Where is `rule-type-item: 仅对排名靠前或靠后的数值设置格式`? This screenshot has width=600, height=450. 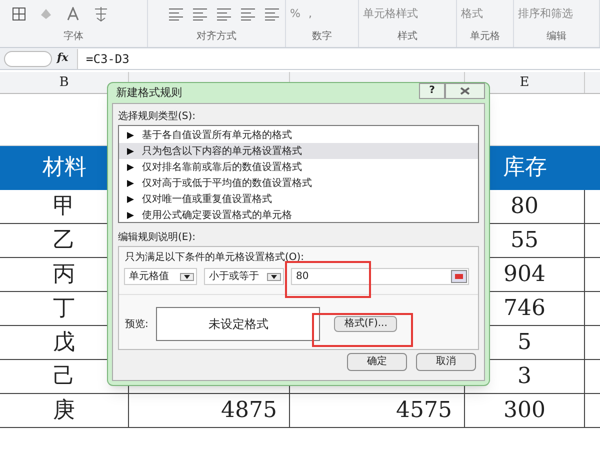 rule-type-item: 仅对排名靠前或靠后的数值设置格式 is located at coordinates (298, 167).